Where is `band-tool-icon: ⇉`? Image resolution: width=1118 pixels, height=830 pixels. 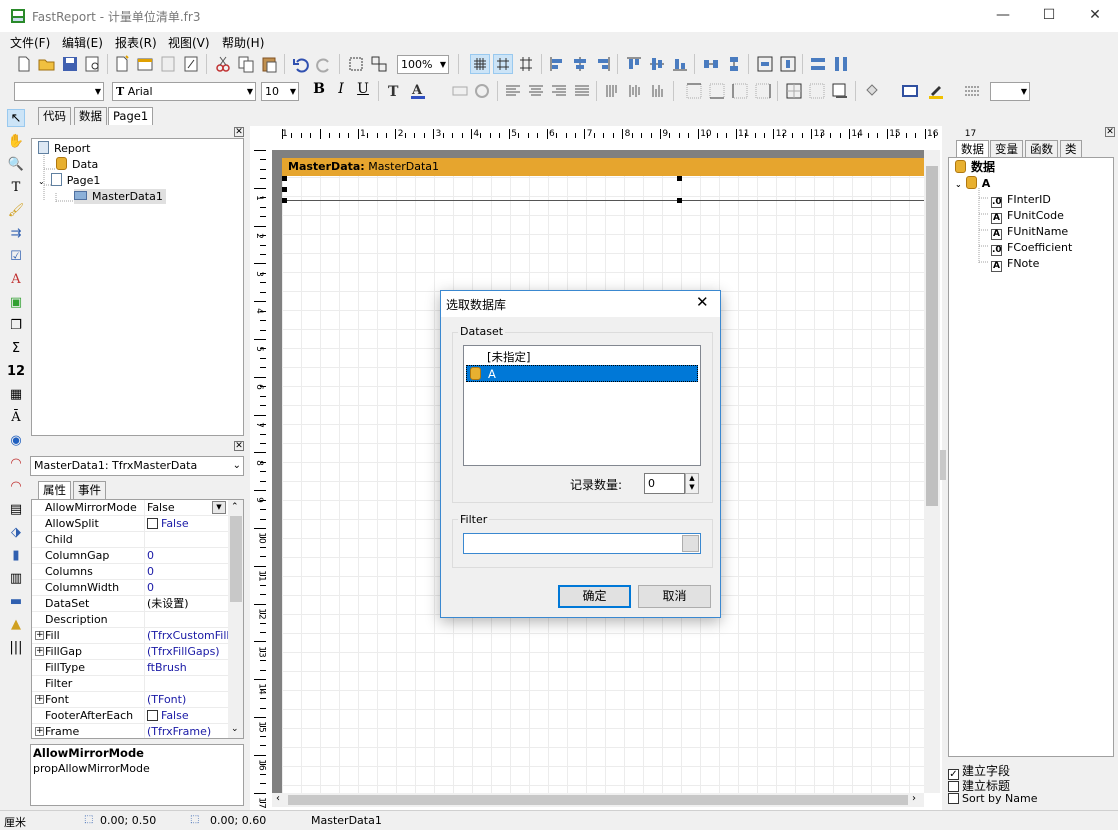
band-tool-icon: ⇉ is located at coordinates (16, 234).